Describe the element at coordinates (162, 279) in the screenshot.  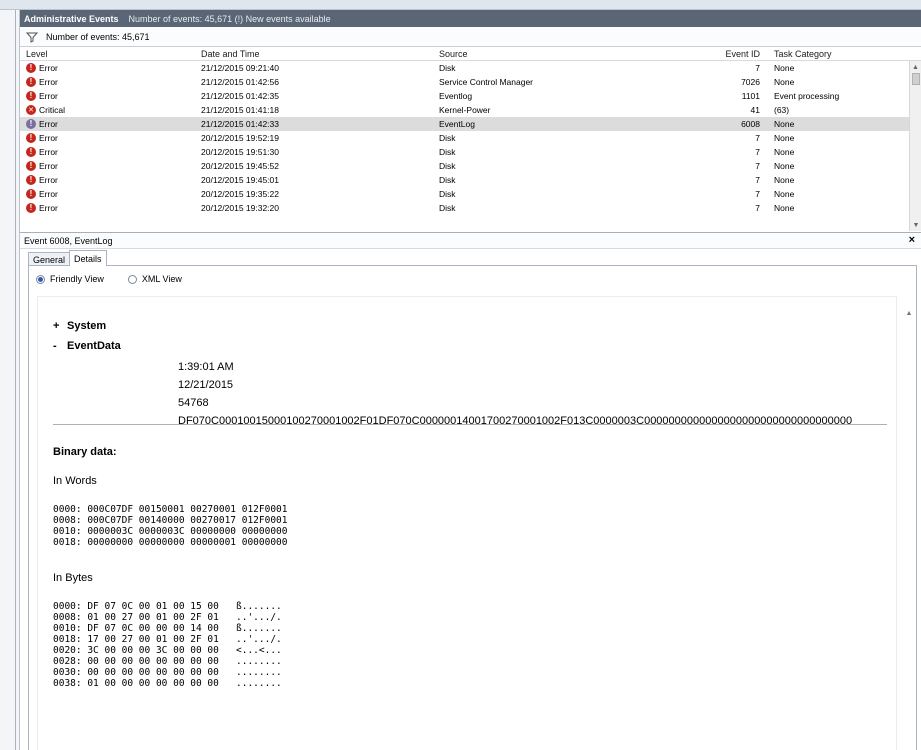
I see `xml-view-label: XML View` at that location.